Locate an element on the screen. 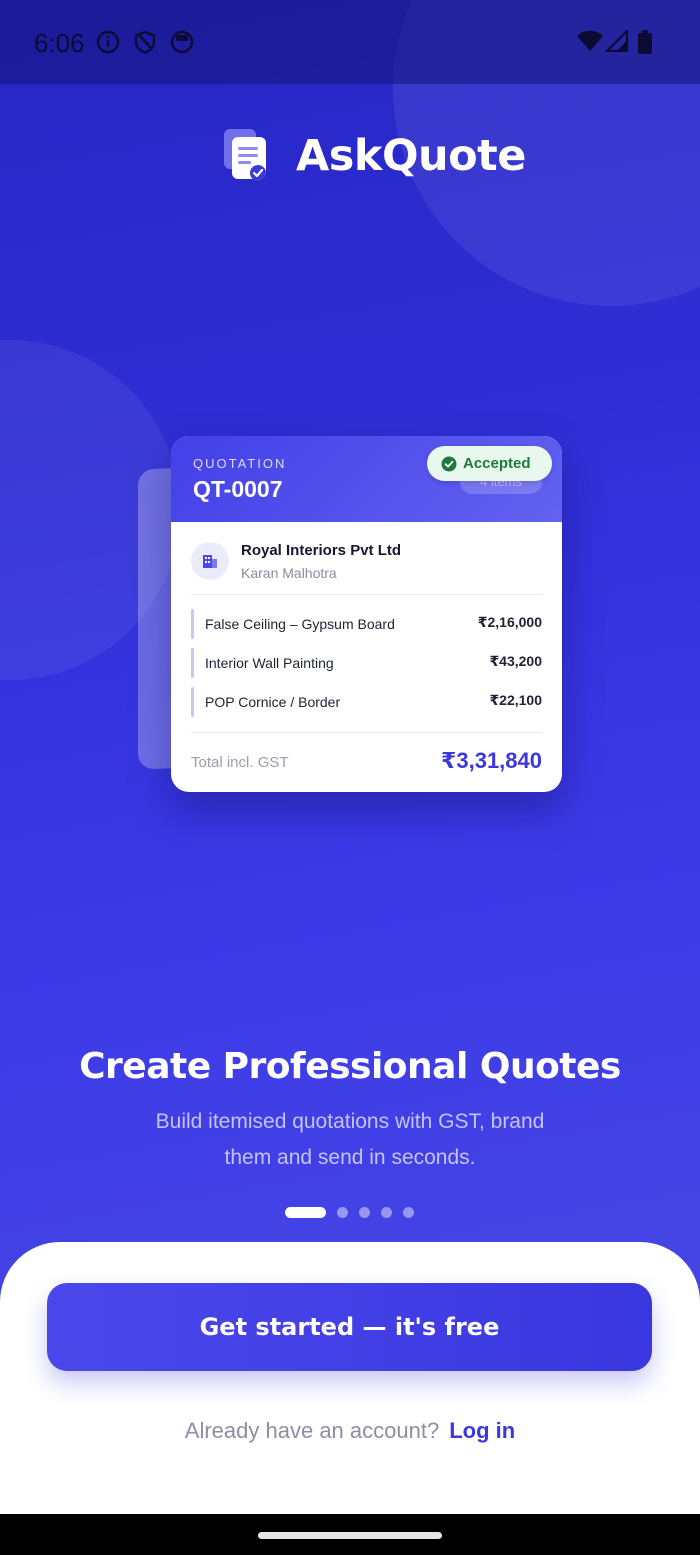 This screenshot has width=700, height=1555. login-prompt: Already have an account? is located at coordinates (312, 1430).